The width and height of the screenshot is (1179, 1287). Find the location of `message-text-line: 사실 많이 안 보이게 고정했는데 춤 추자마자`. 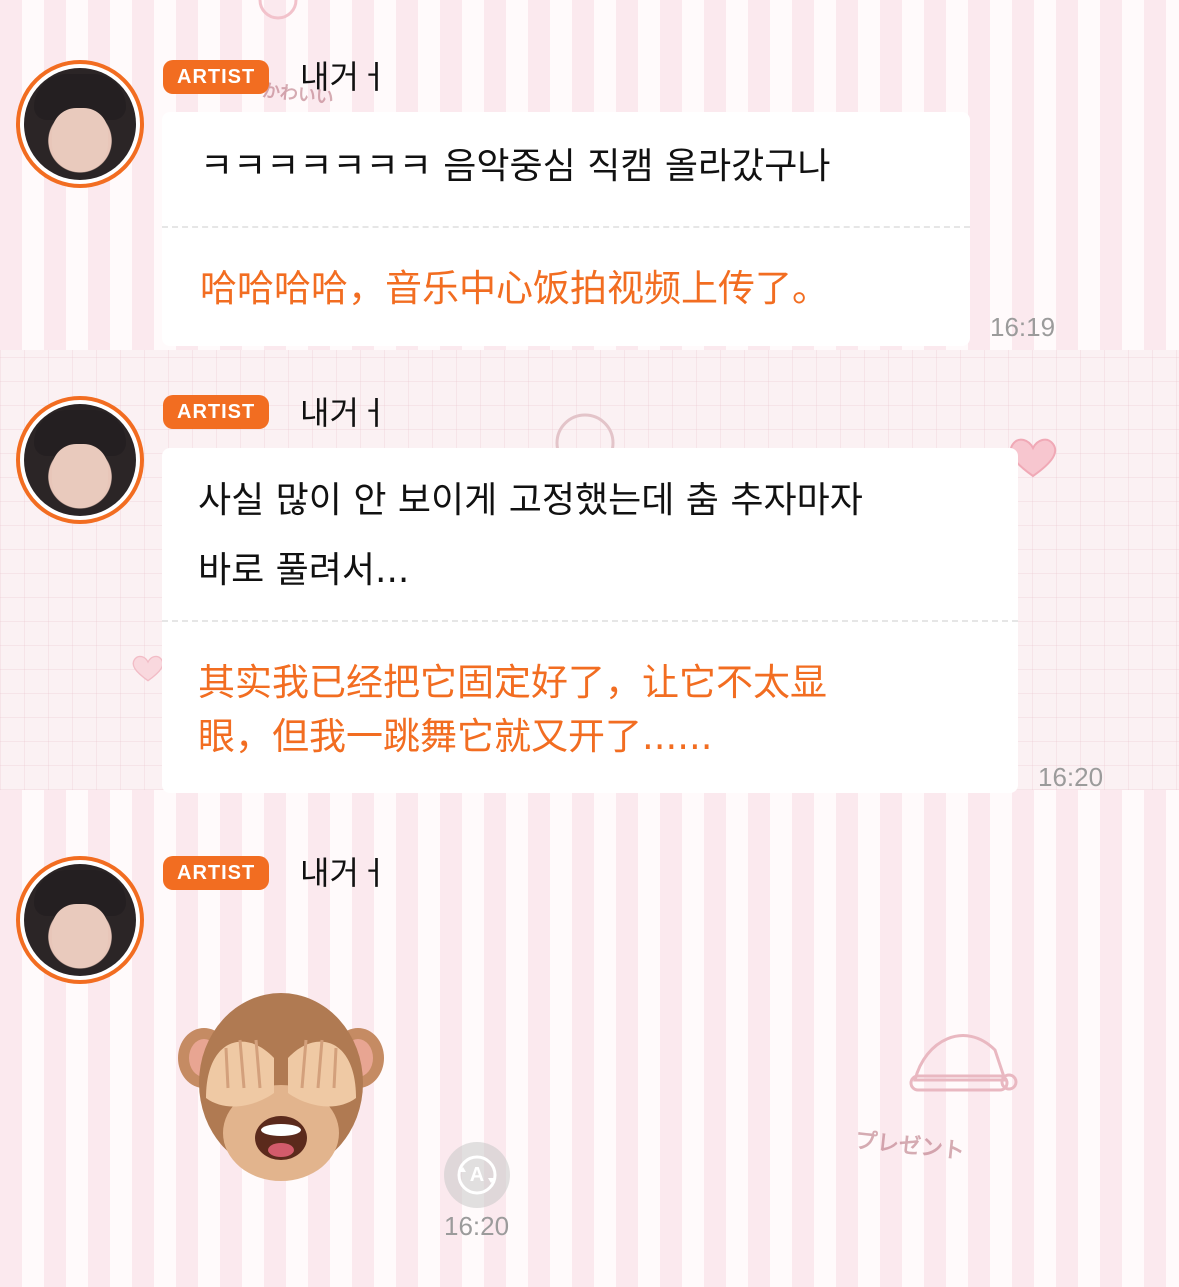

message-text-line: 사실 많이 안 보이게 고정했는데 춤 추자마자 is located at coordinates (530, 500).